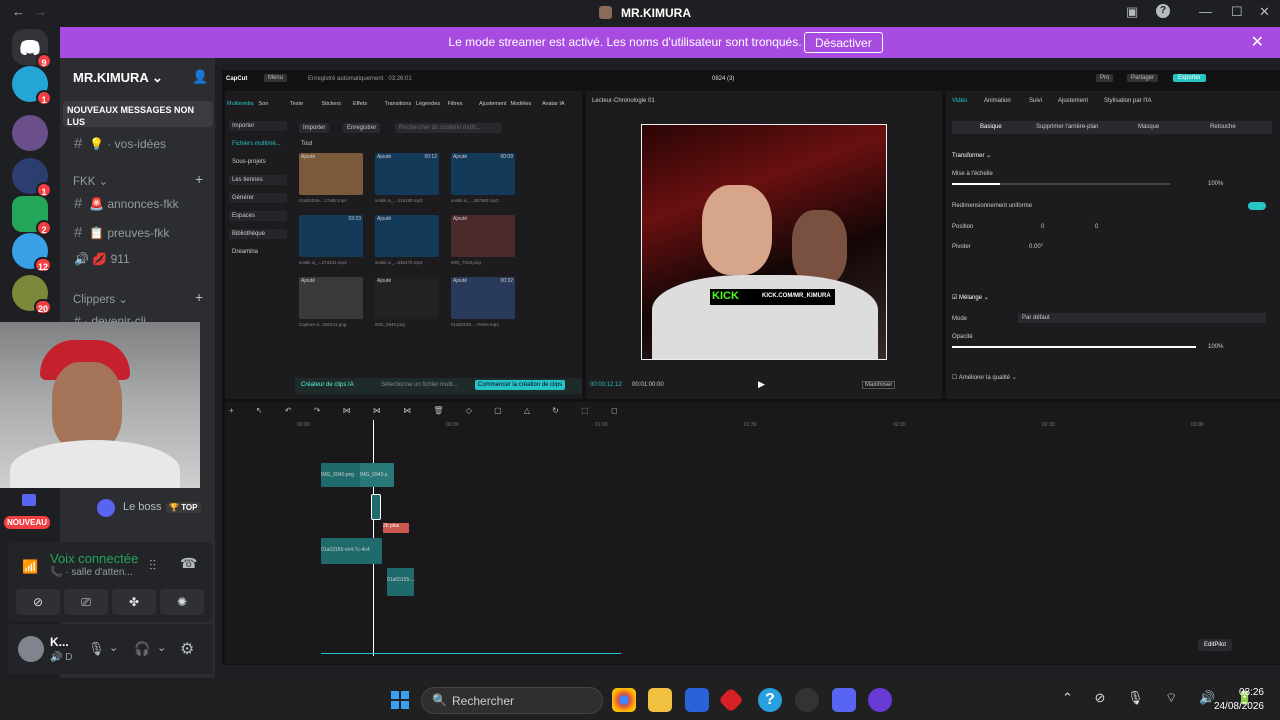  What do you see at coordinates (360, 104) in the screenshot?
I see `tool-tab-4: Effets` at bounding box center [360, 104].